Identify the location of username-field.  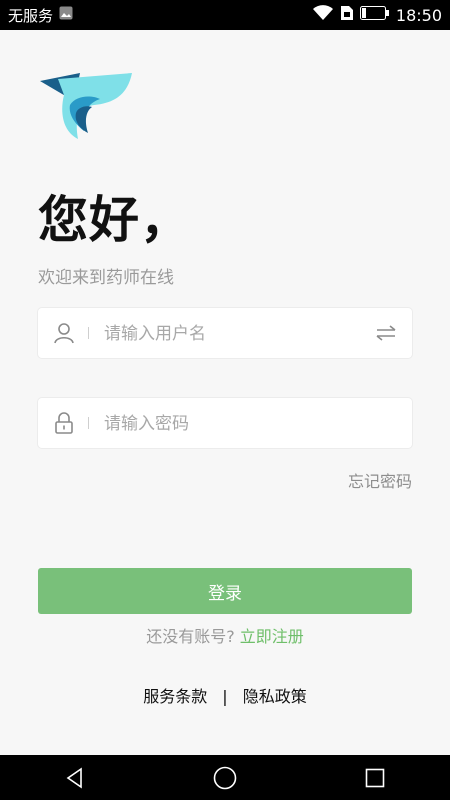
(225, 333).